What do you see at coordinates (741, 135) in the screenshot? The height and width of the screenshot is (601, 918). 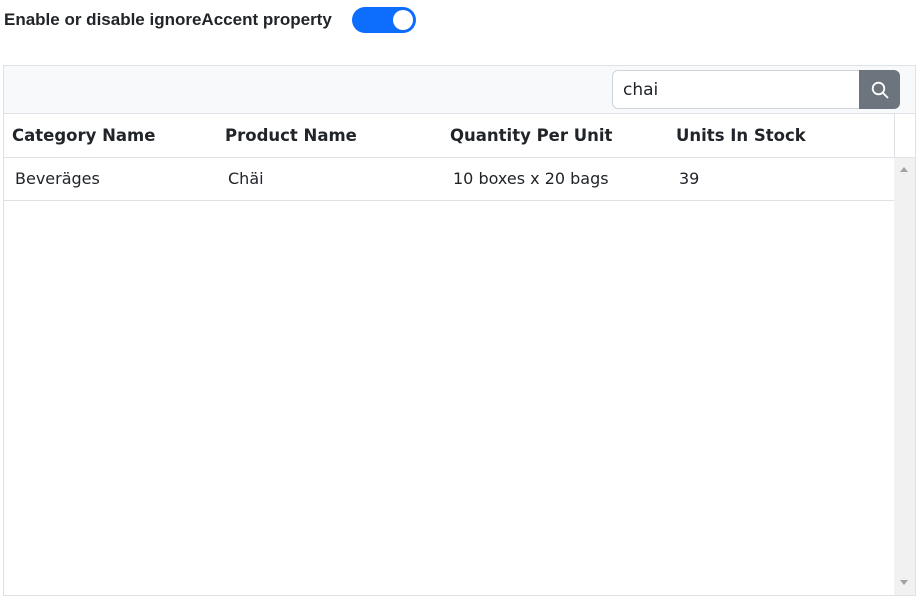 I see `column-header-units-in-stock: Units In Stock` at bounding box center [741, 135].